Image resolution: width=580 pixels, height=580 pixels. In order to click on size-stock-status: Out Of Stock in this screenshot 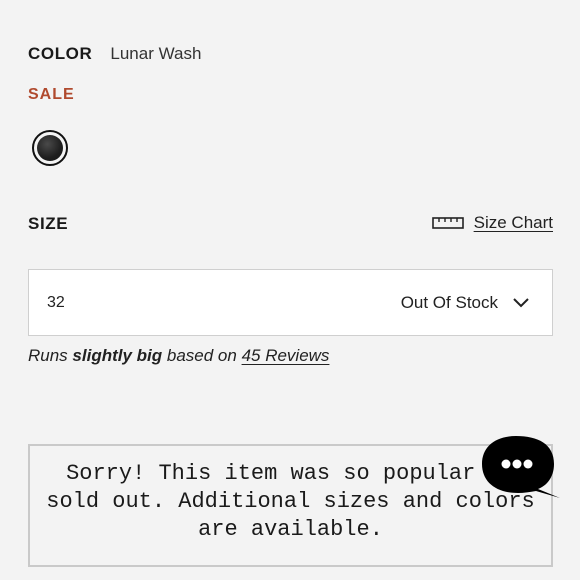, I will do `click(465, 303)`.